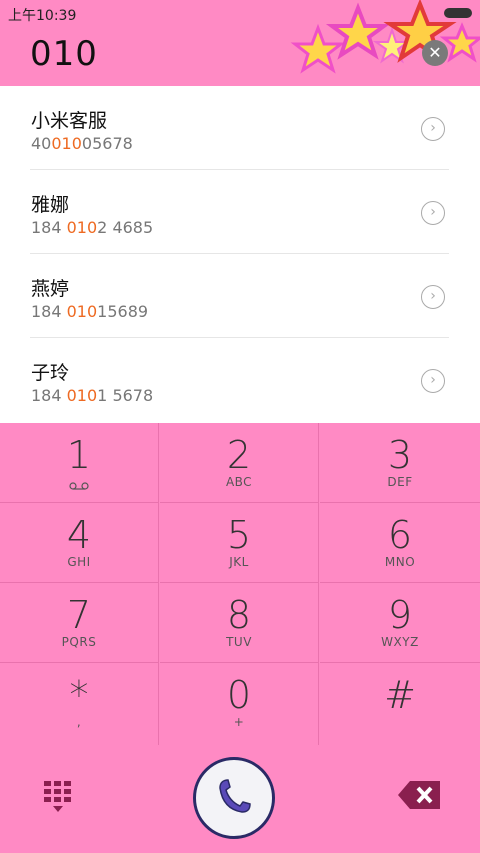 The height and width of the screenshot is (853, 480). What do you see at coordinates (50, 289) in the screenshot?
I see `contact-name: 燕婷` at bounding box center [50, 289].